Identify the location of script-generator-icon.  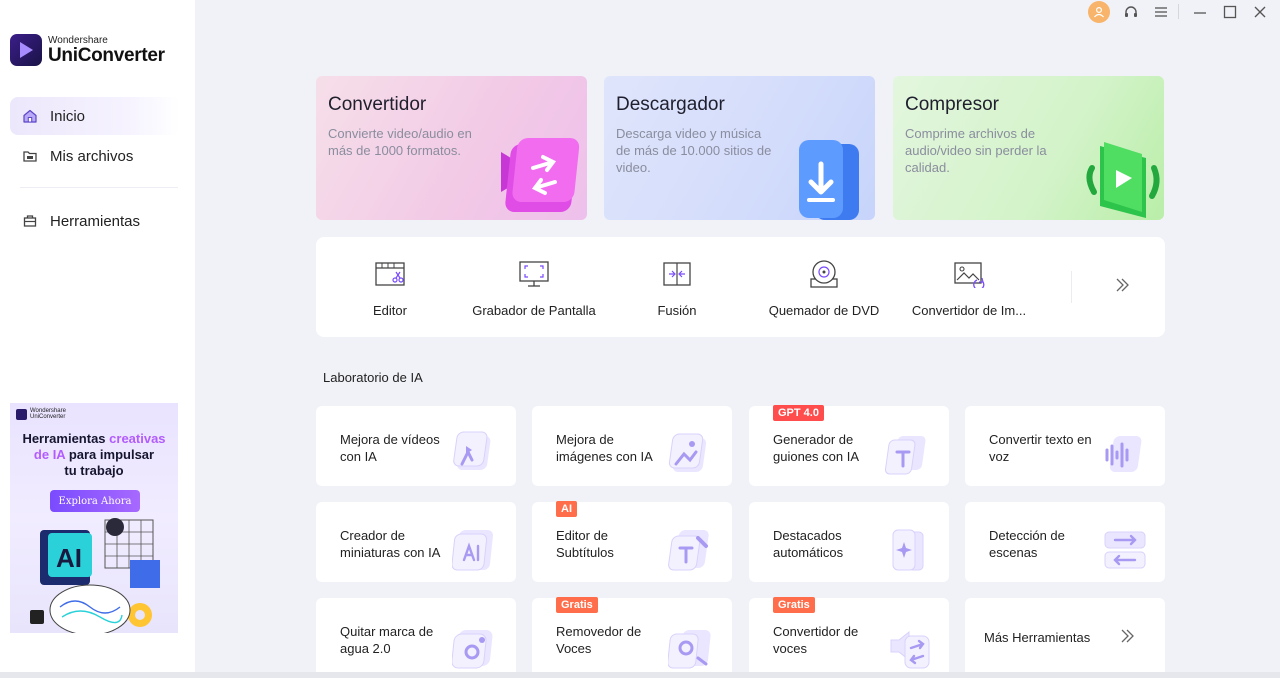
(905, 455).